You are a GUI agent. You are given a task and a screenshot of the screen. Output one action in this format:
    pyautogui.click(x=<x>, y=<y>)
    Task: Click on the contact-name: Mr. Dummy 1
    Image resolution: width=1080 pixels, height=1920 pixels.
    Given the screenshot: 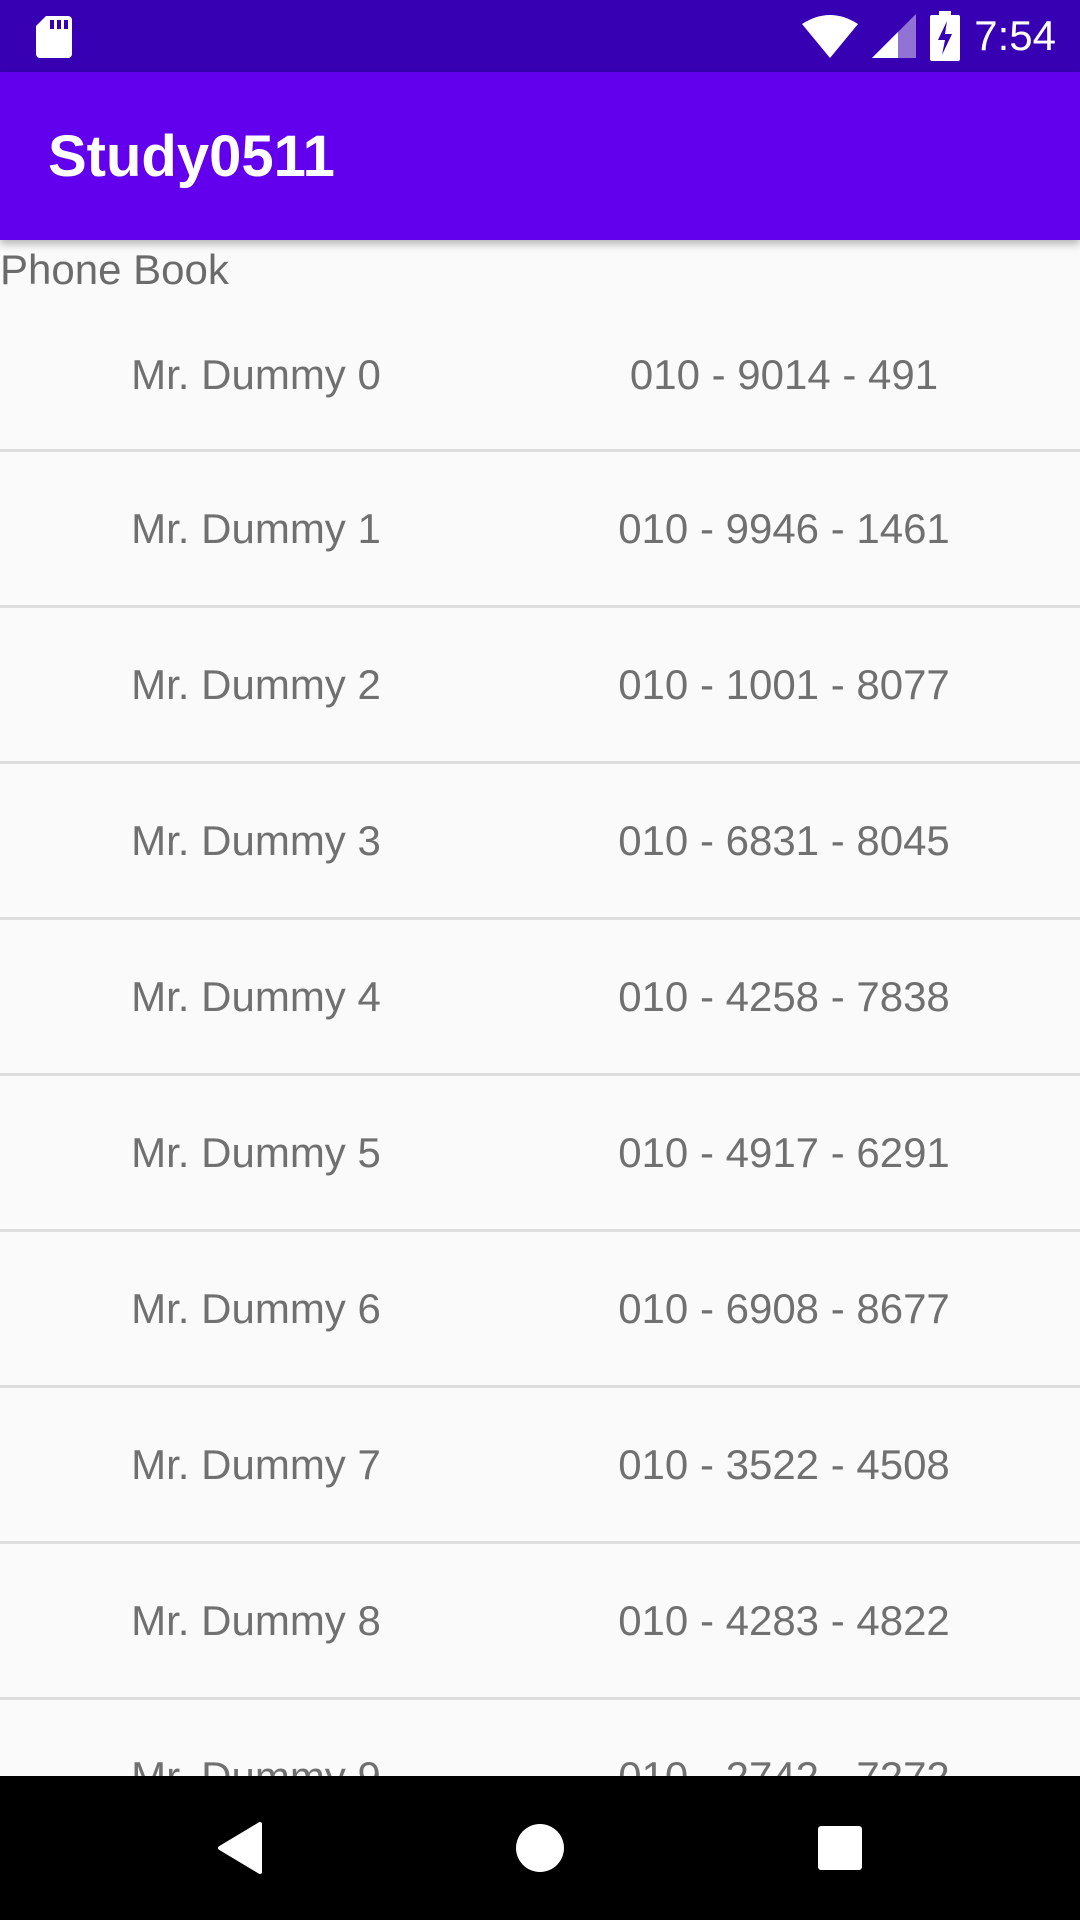 What is the action you would take?
    pyautogui.click(x=256, y=528)
    